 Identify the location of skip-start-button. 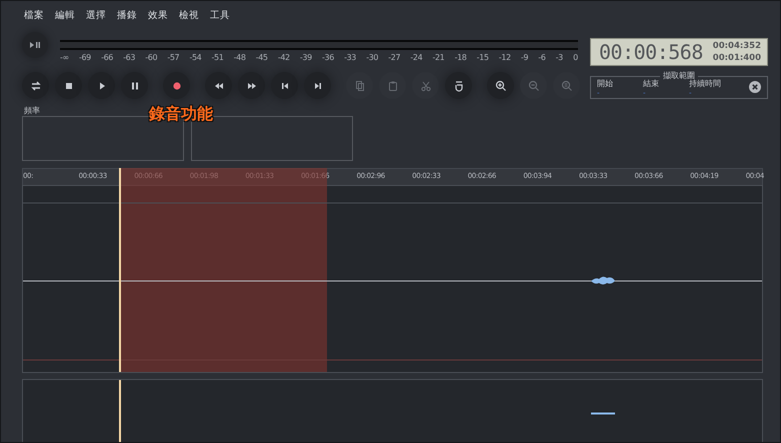
(284, 85).